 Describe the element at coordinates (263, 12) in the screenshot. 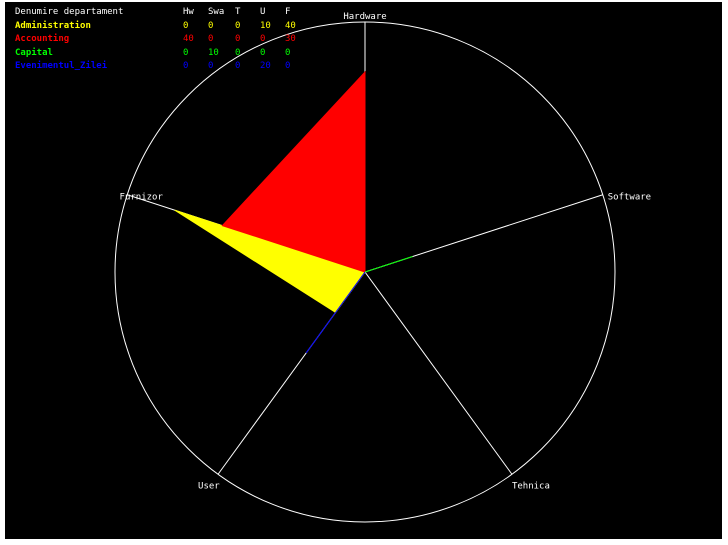

I see `legend-header-u: U` at that location.